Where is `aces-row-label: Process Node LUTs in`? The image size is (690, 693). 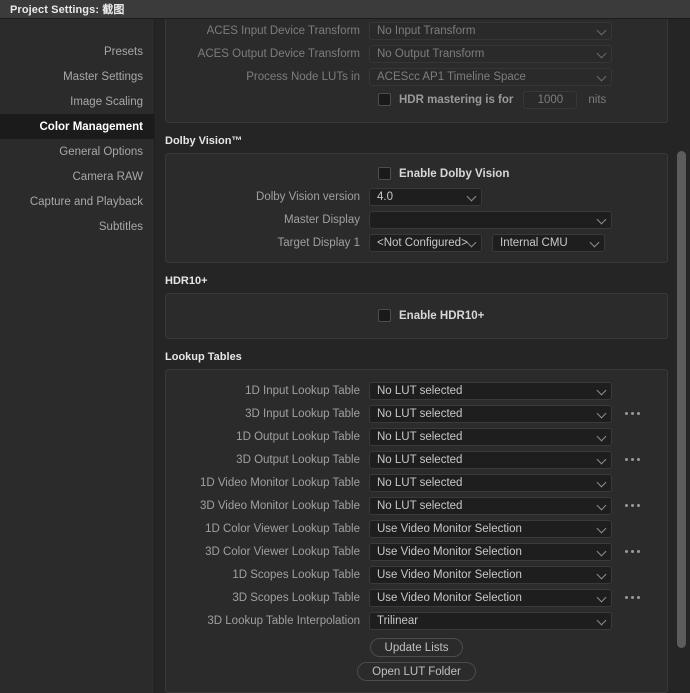 aces-row-label: Process Node LUTs in is located at coordinates (303, 76).